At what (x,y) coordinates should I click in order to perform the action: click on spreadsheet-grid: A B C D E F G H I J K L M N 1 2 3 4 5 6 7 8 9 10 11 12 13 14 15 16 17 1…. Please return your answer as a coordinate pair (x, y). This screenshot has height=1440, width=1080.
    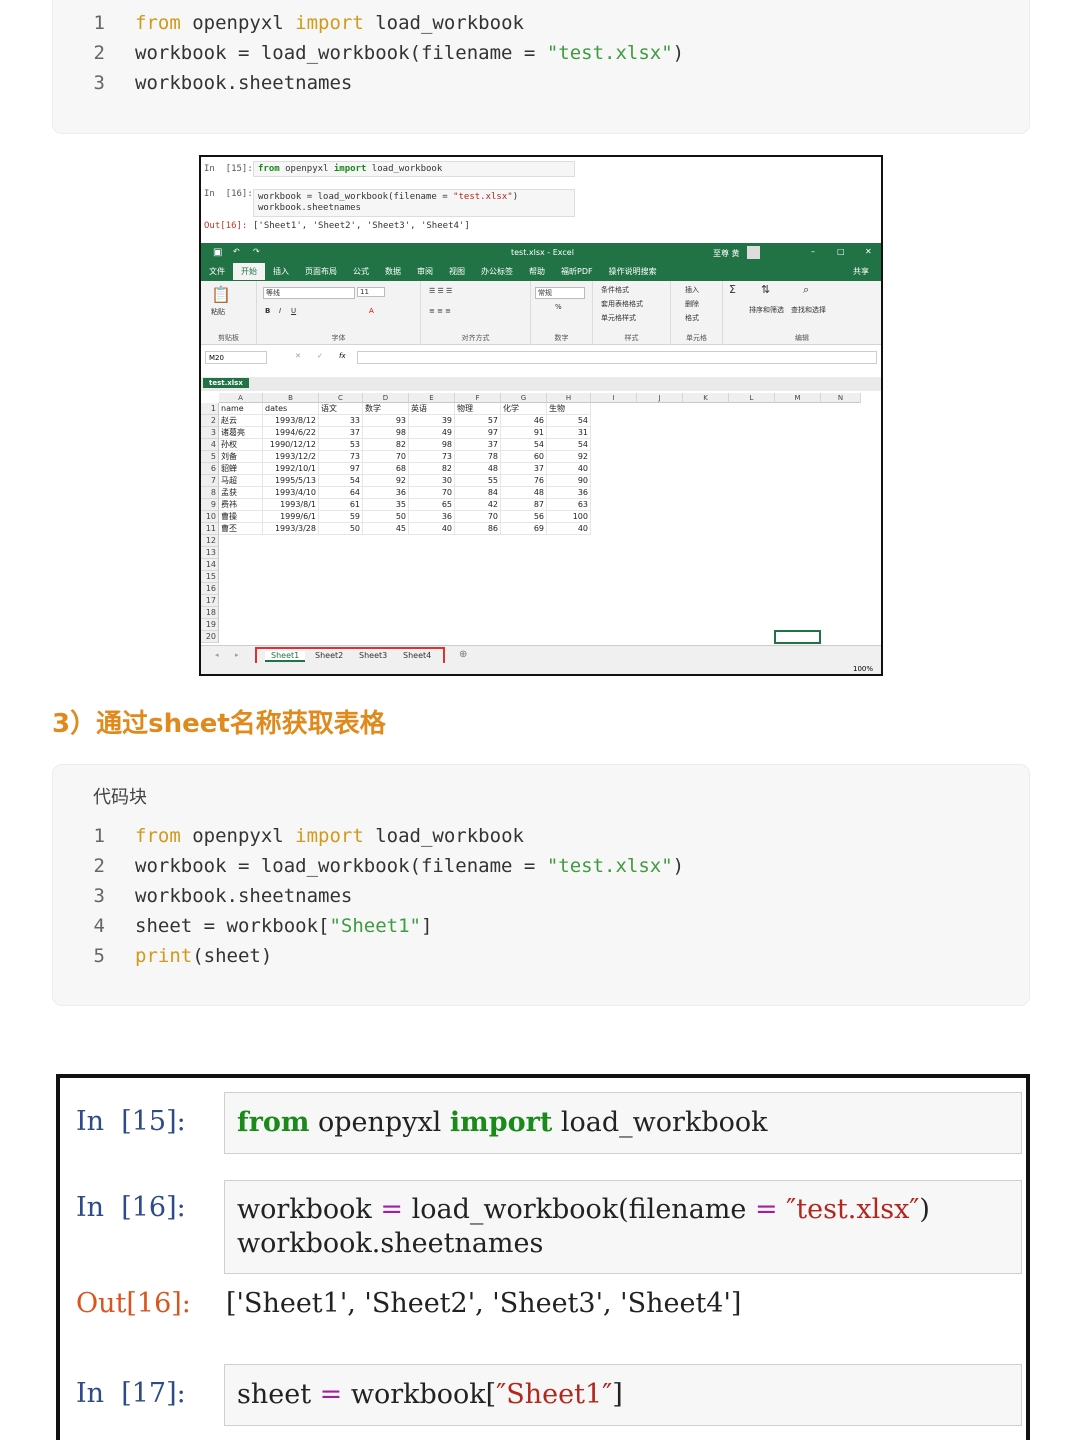
    Looking at the image, I should click on (541, 519).